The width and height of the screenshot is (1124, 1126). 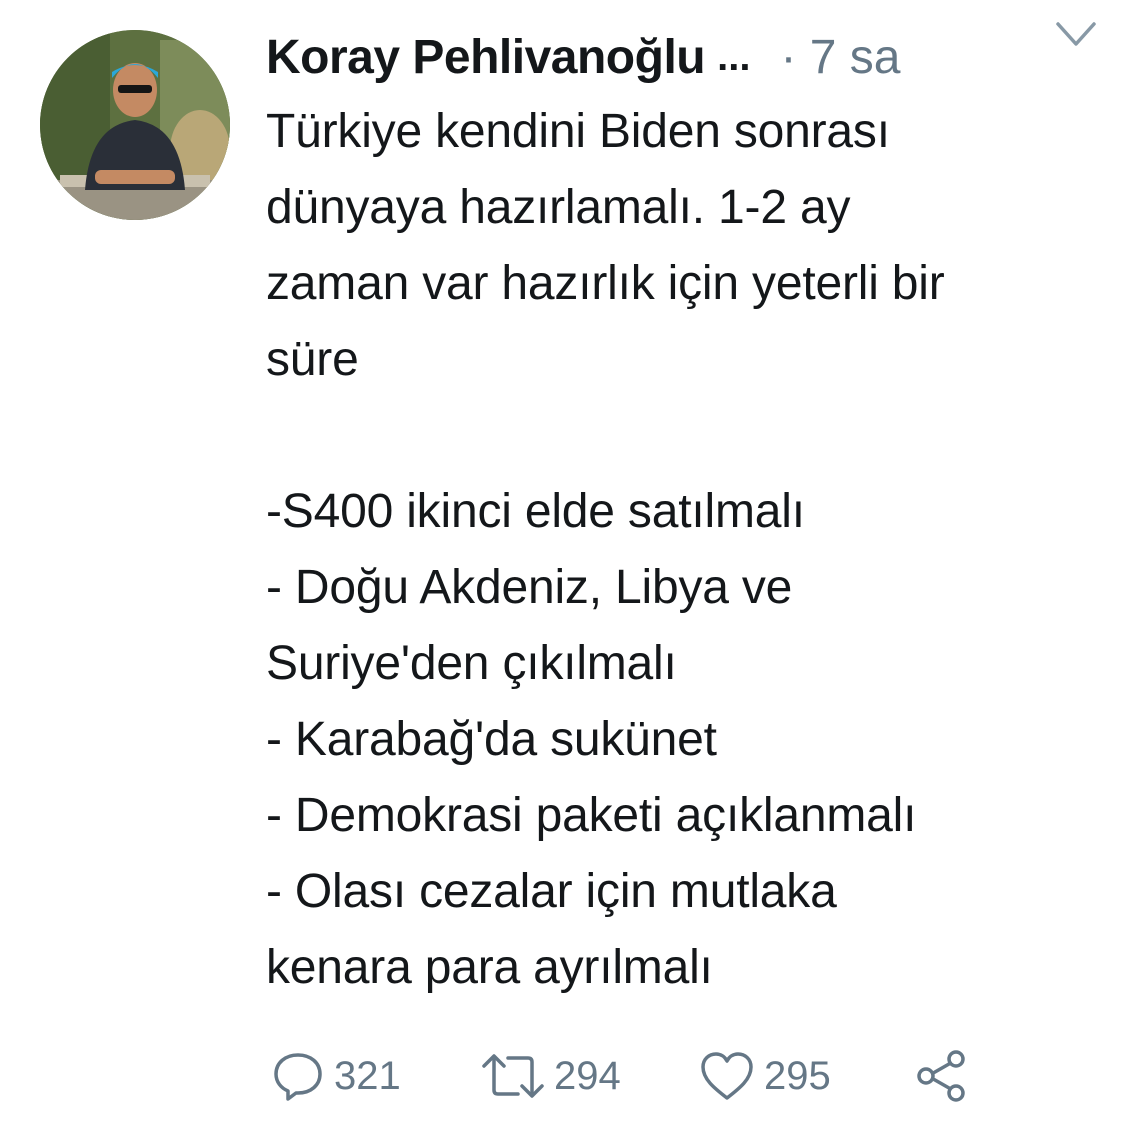 What do you see at coordinates (797, 1075) in the screenshot?
I see `like-count: 295` at bounding box center [797, 1075].